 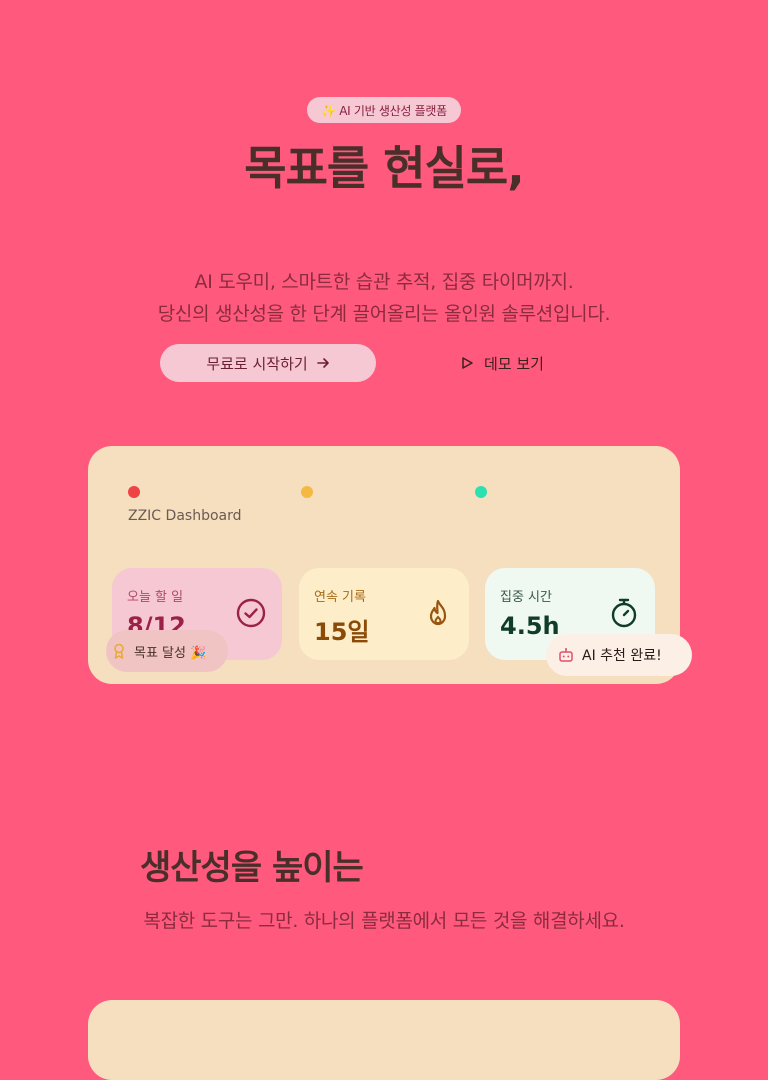 What do you see at coordinates (384, 614) in the screenshot?
I see `stat-card-streak: 연속 기록 15일` at bounding box center [384, 614].